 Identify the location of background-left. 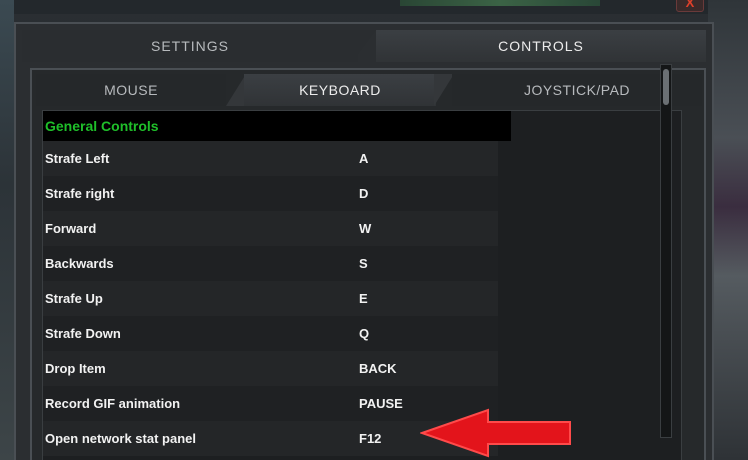
(7, 230).